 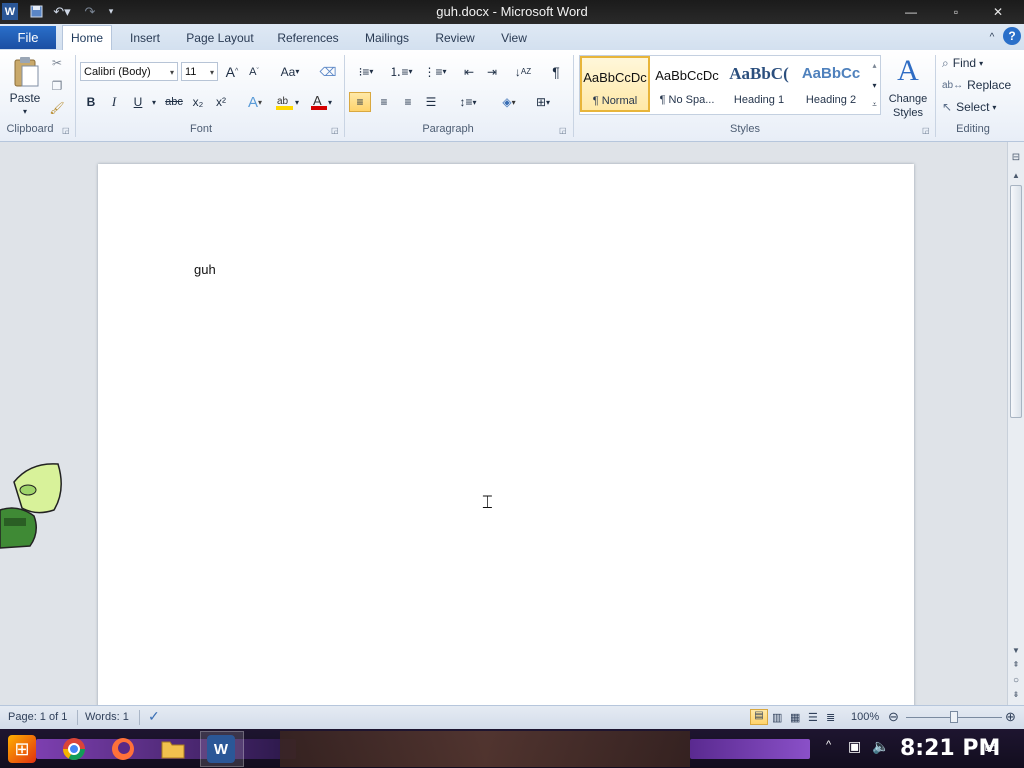 I want to click on view-ruler-icon: ⊟, so click(x=1016, y=157).